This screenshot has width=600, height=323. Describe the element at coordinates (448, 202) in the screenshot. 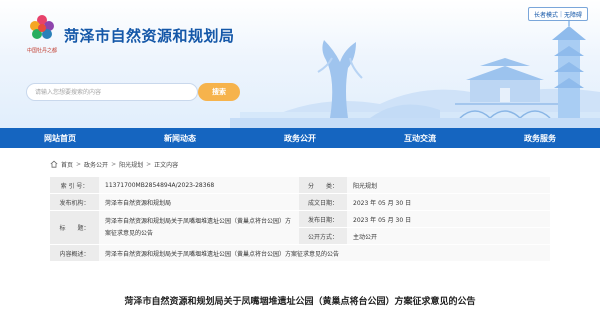

I see `created-date-value: 2023 年 05 月 30 日` at that location.